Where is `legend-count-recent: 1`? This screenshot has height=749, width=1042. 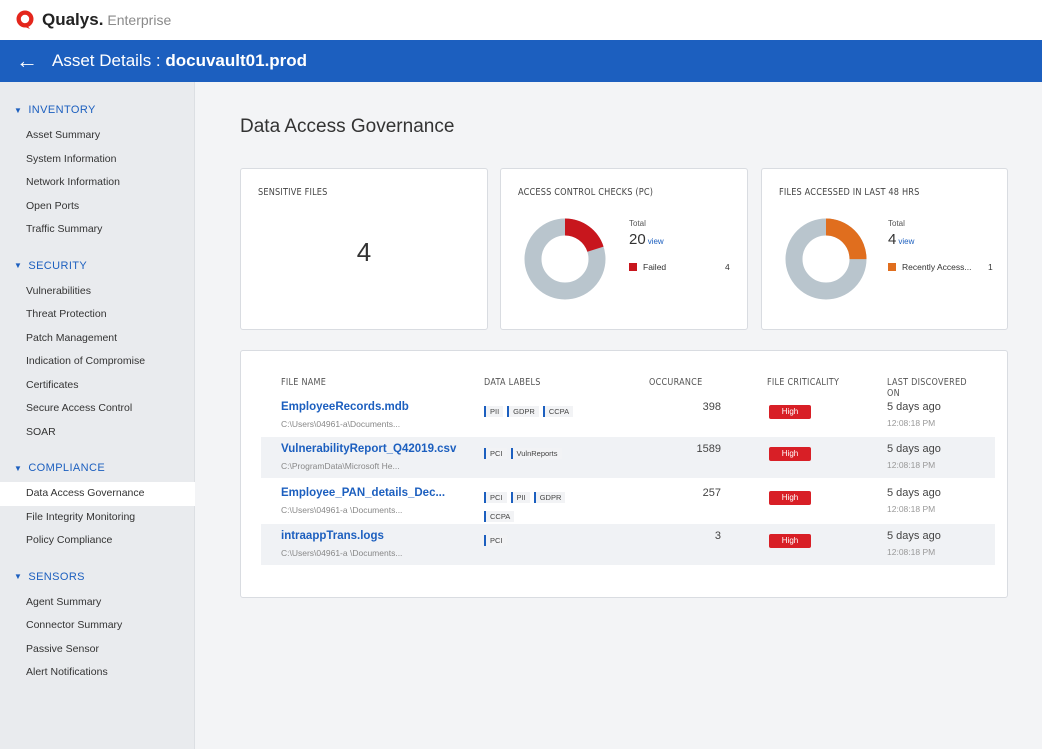
legend-count-recent: 1 is located at coordinates (990, 267).